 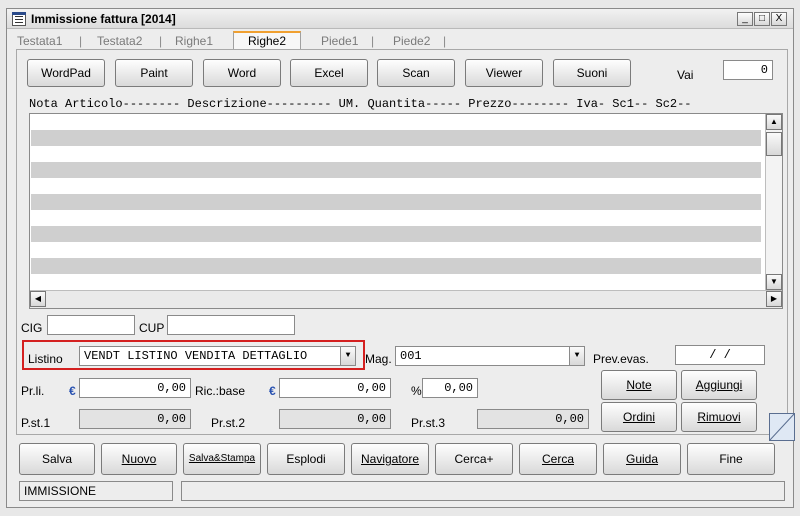 I want to click on cig-input, so click(x=91, y=325).